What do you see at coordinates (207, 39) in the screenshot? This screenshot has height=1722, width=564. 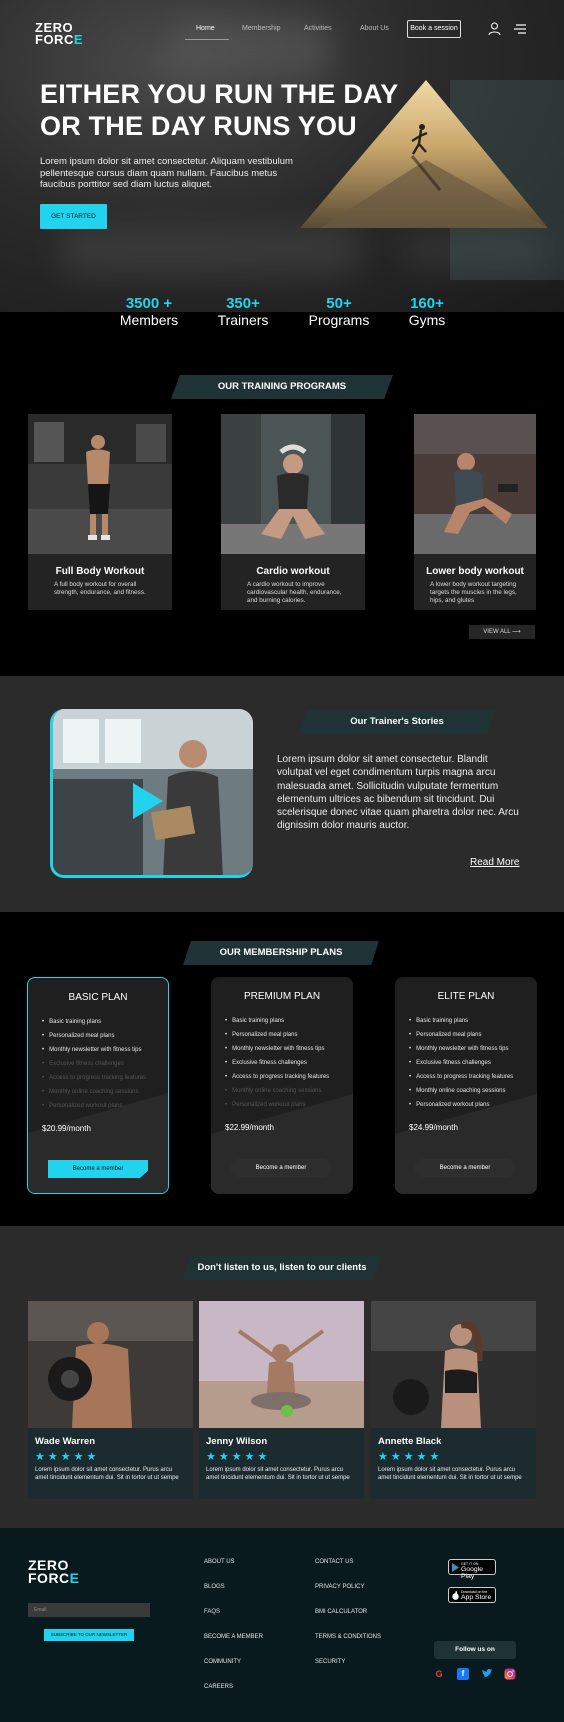 I see `nav-active-underline` at bounding box center [207, 39].